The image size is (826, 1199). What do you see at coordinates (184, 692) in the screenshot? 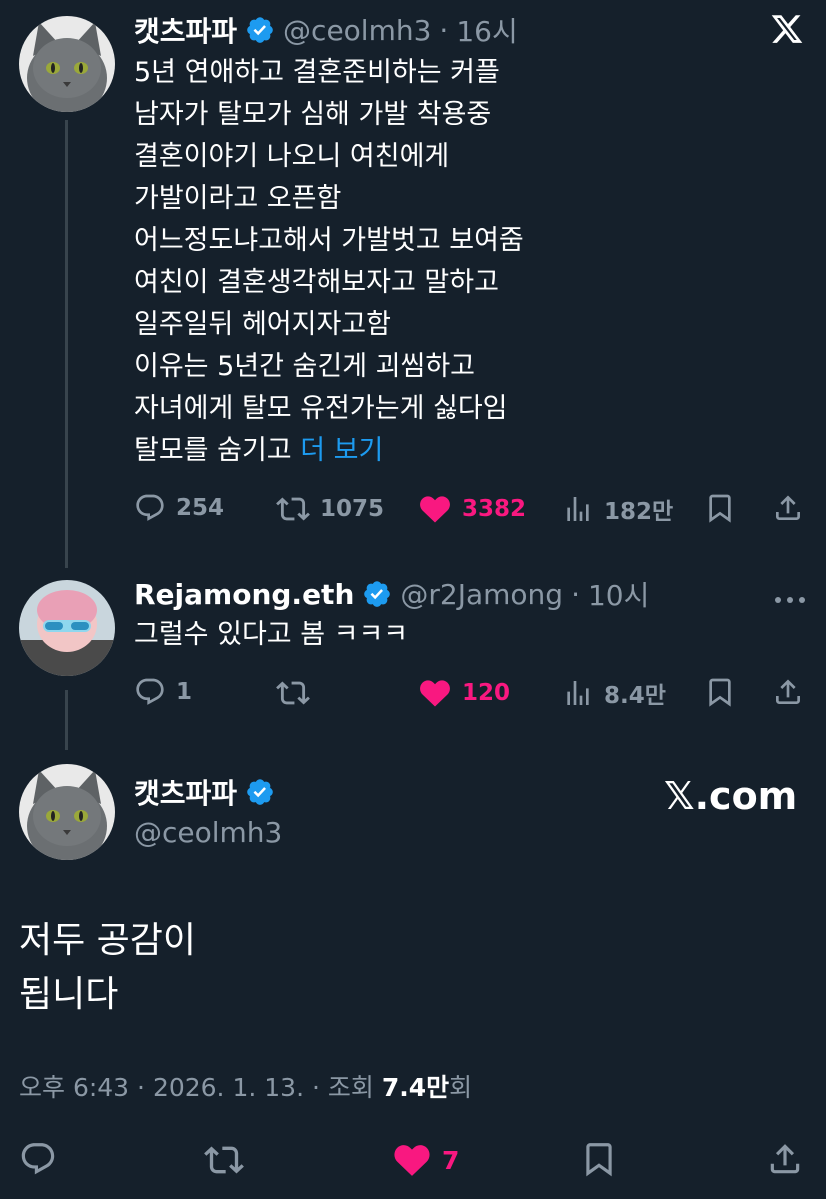
I see `reply-count: 1` at bounding box center [184, 692].